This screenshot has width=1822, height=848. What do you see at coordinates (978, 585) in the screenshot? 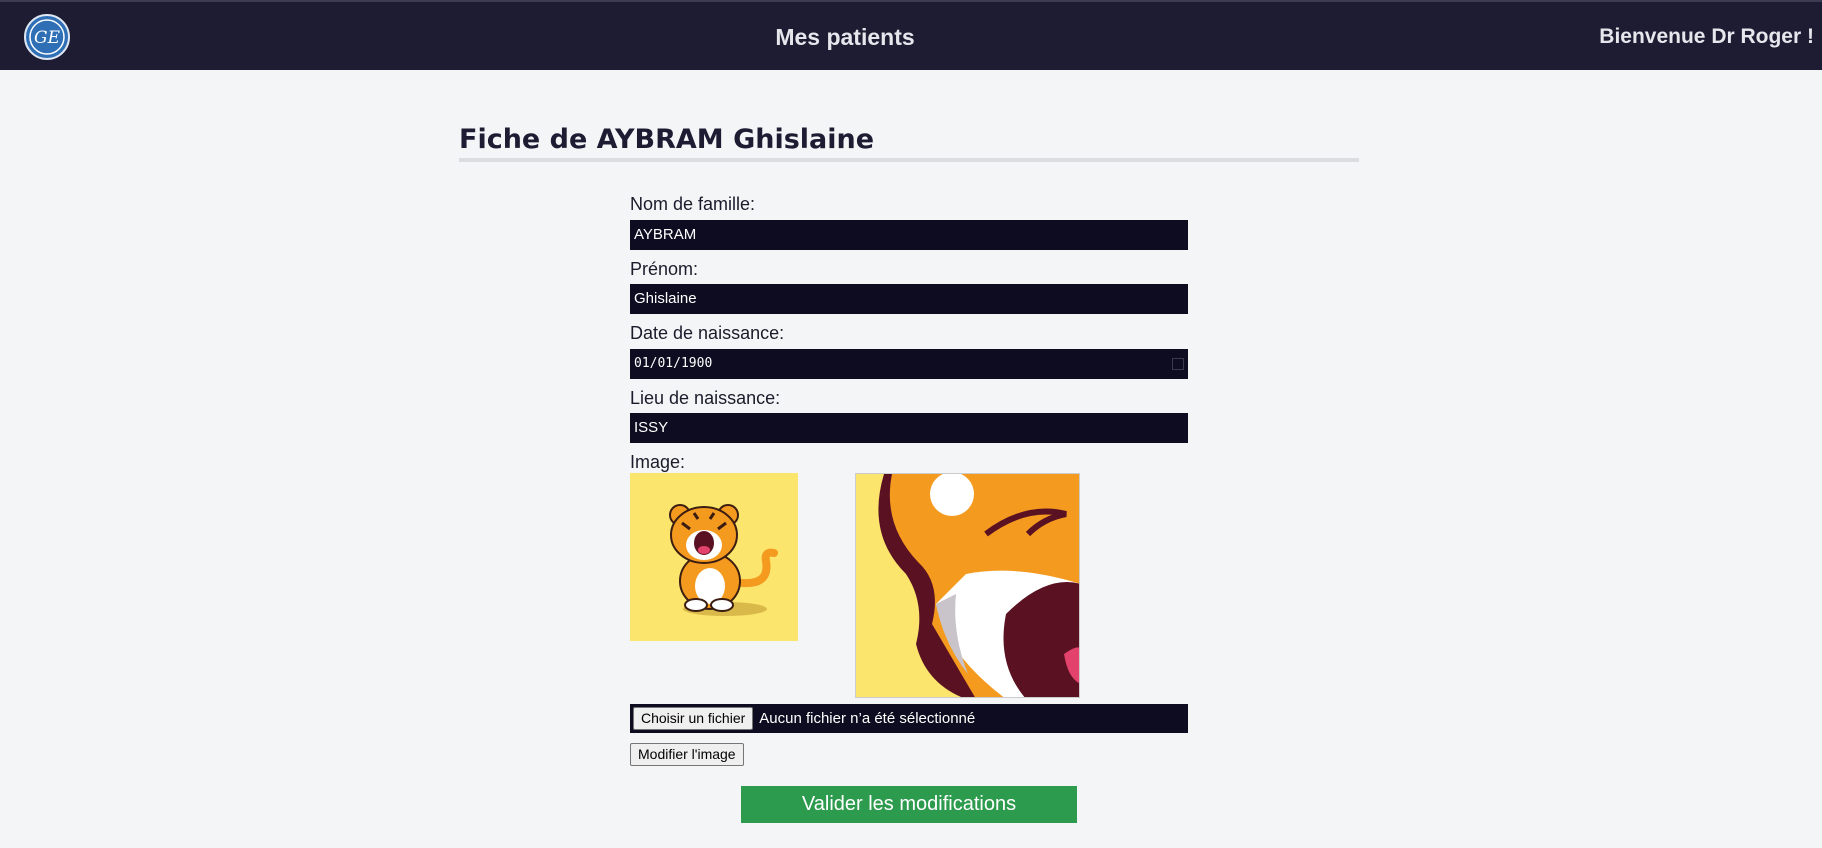
I see `tiger-zoomed-icon` at bounding box center [978, 585].